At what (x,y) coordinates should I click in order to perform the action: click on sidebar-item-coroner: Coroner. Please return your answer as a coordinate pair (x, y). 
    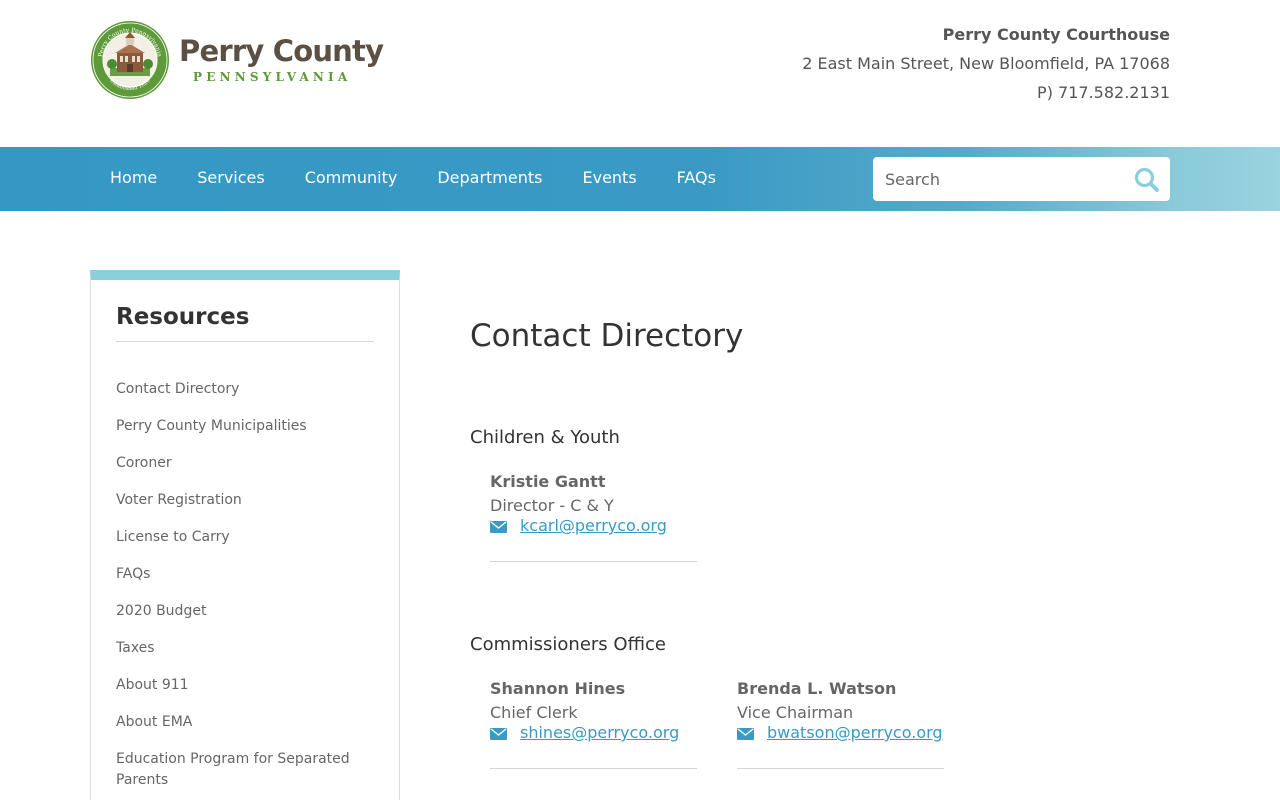
    Looking at the image, I should click on (246, 463).